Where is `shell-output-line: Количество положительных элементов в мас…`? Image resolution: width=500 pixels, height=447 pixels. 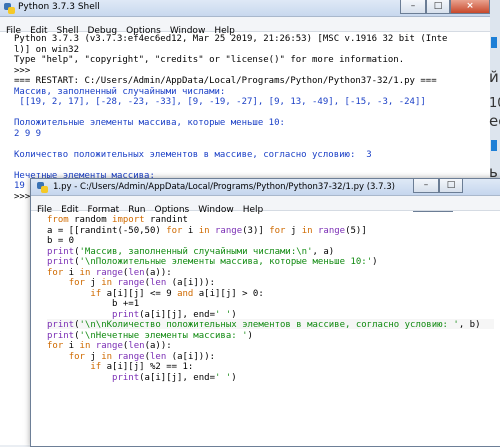
shell-output-line: Количество положительных элементов в мас… is located at coordinates (193, 154).